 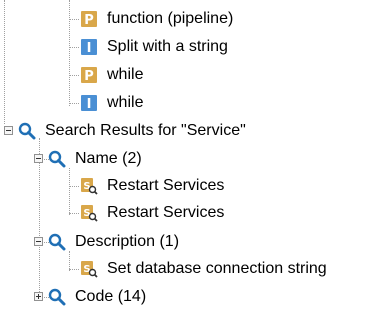 I want to click on result-group-code: Code (14), so click(x=97, y=297).